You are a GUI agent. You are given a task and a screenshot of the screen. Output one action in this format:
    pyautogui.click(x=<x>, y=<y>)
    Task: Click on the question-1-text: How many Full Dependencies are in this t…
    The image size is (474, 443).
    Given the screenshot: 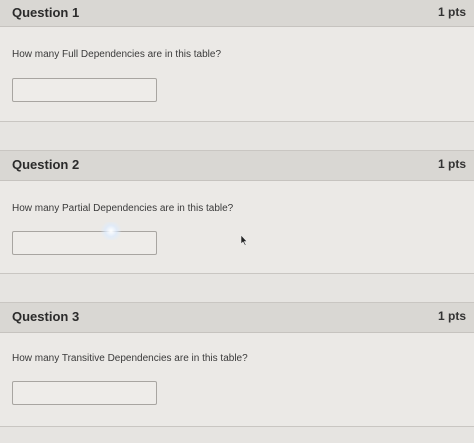 What is the action you would take?
    pyautogui.click(x=116, y=54)
    